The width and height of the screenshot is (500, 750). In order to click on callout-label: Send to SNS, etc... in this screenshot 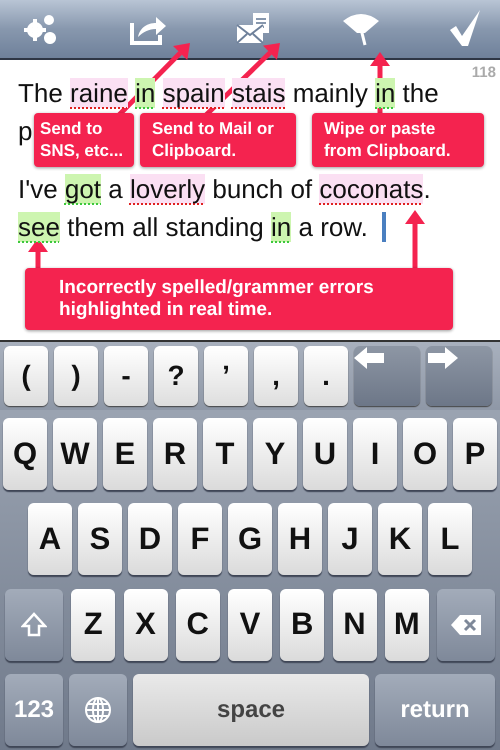, I will do `click(84, 140)`.